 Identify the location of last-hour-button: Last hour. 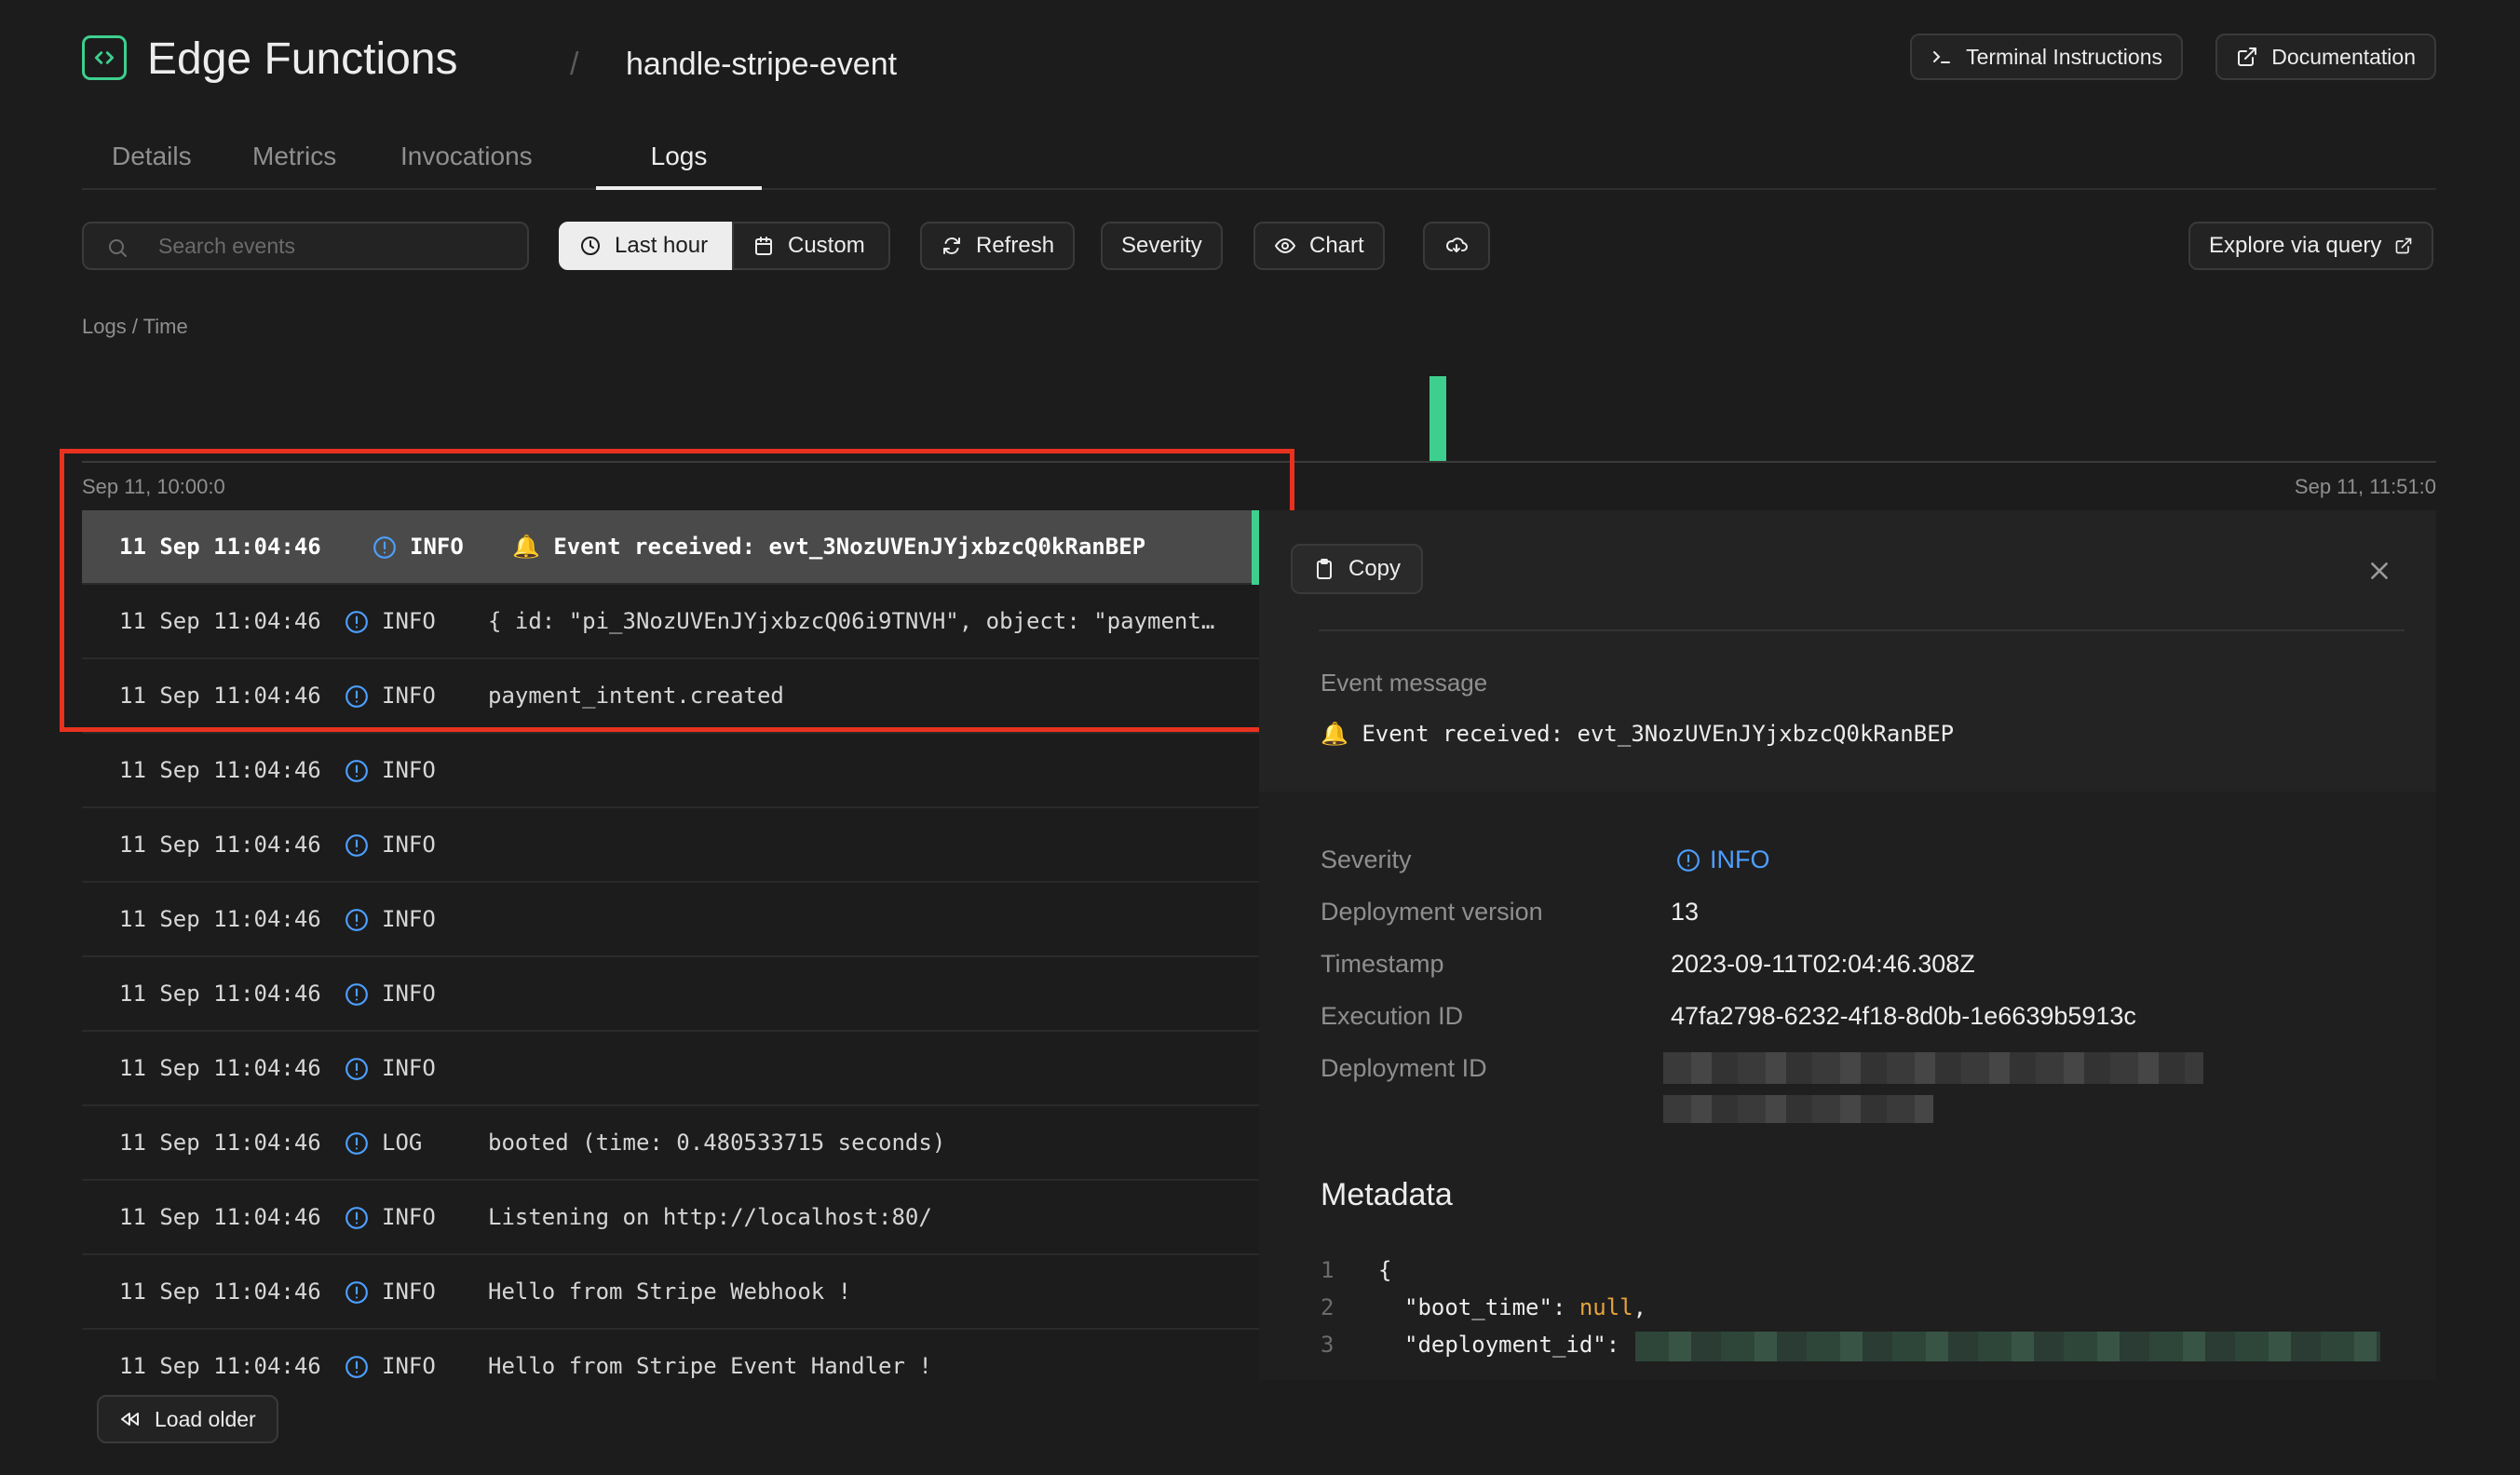
(645, 246).